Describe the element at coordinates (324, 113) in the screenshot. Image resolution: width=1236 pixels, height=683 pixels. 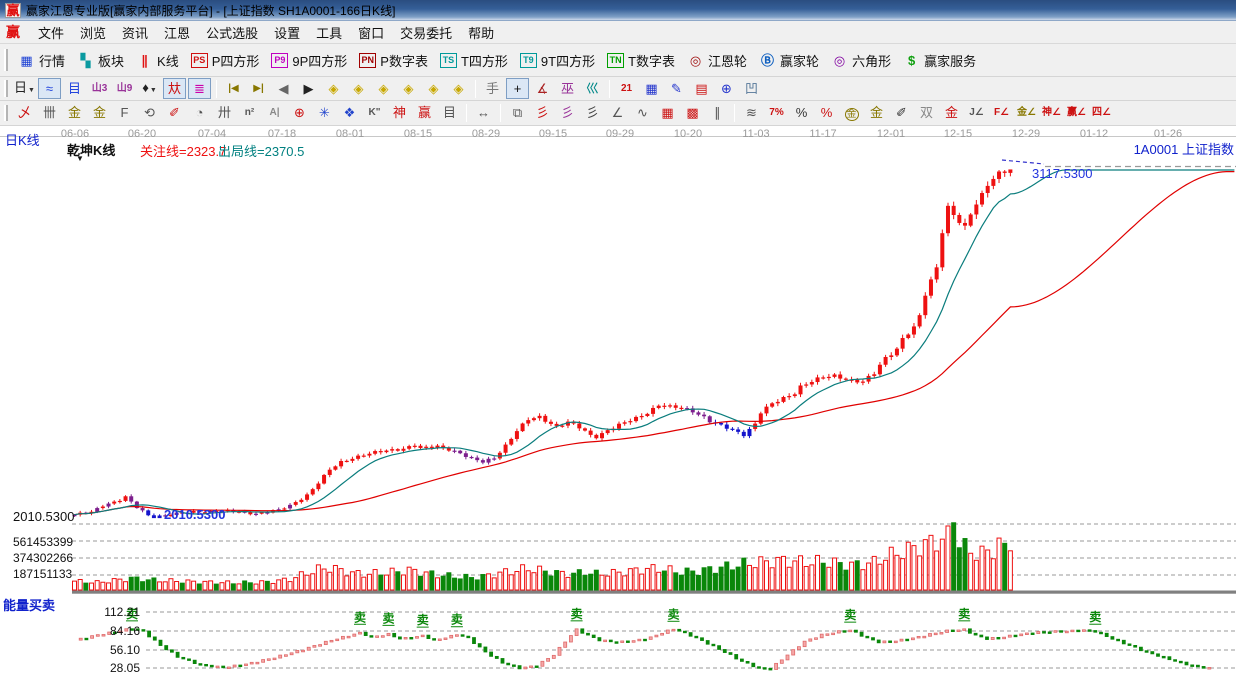
I see `star-rays-button: ✳` at that location.